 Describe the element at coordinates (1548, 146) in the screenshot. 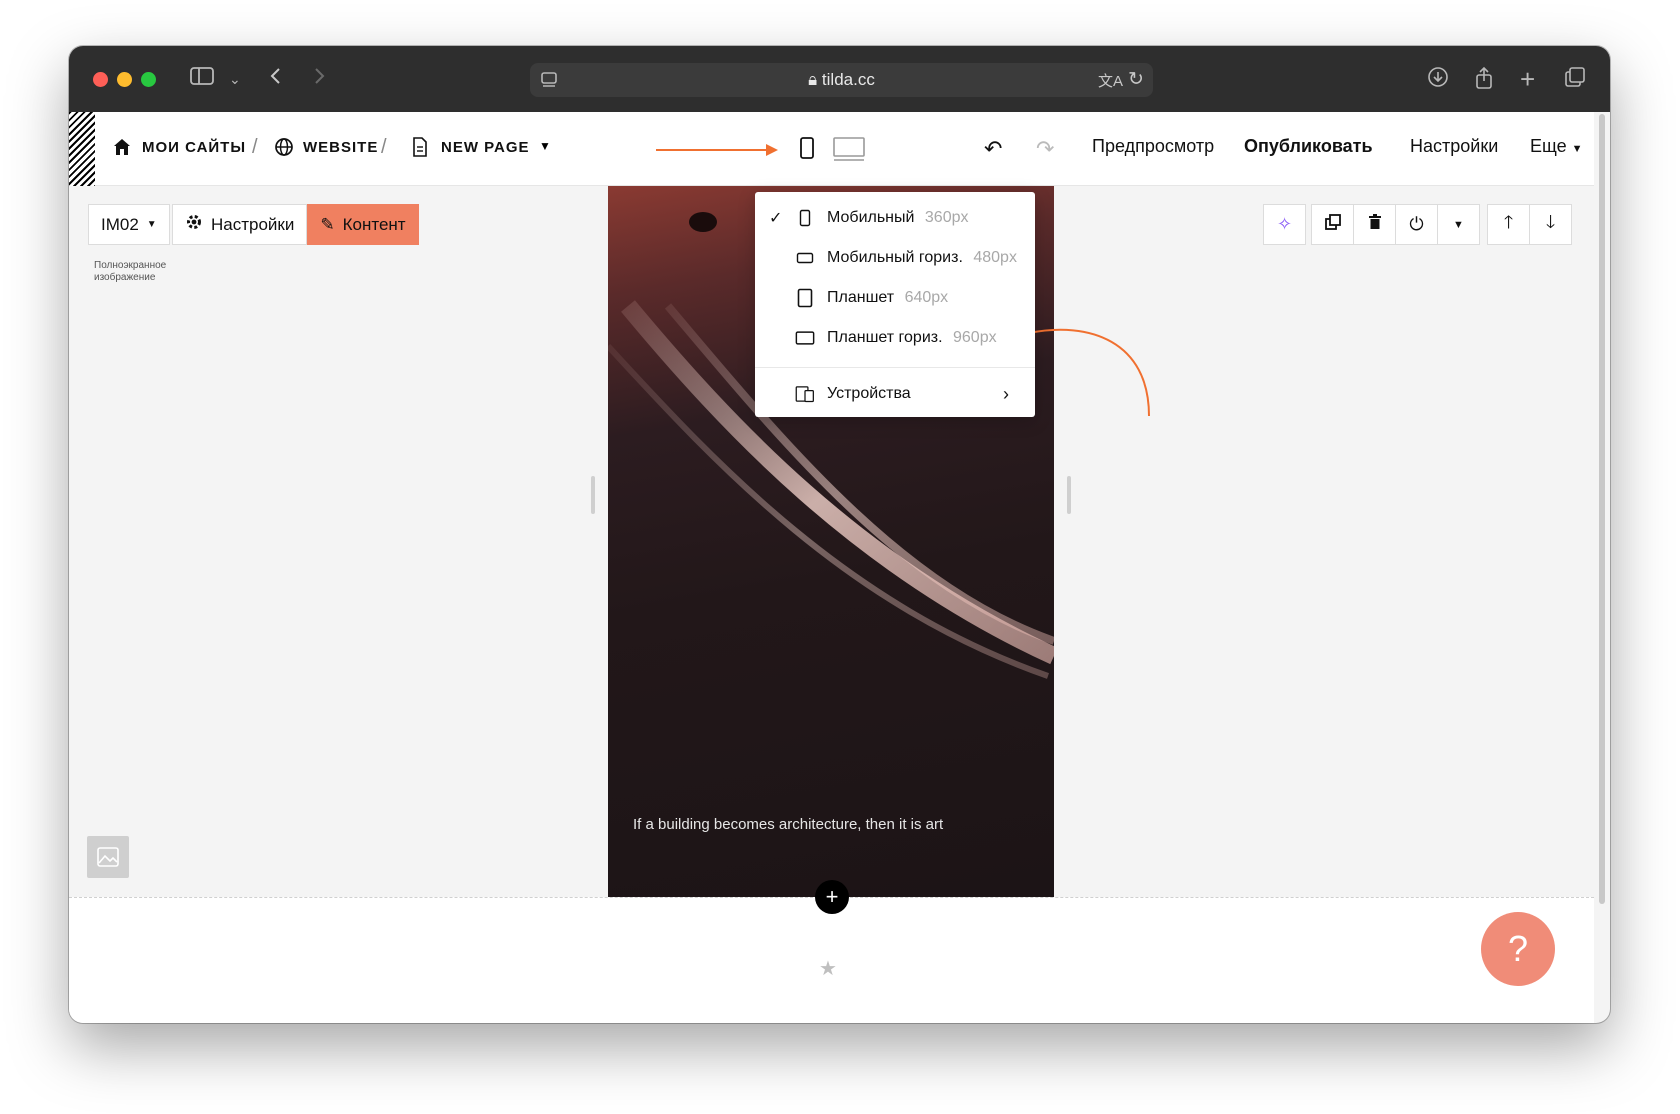

I see `more-menu-label: Еще` at that location.